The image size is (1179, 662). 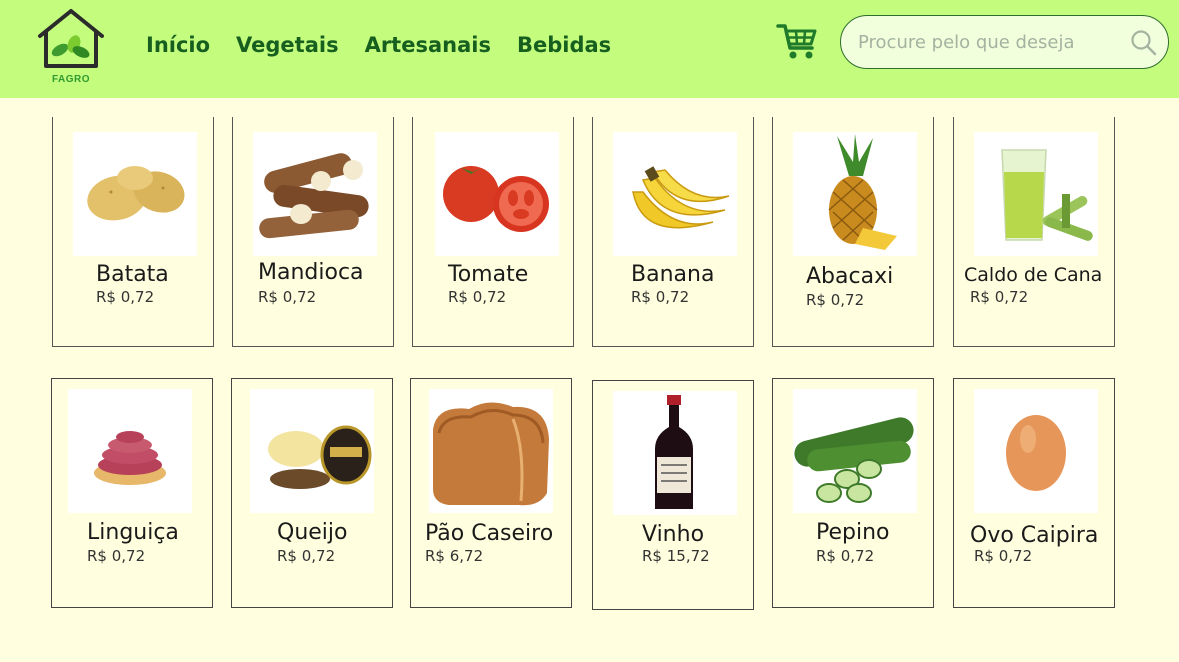 I want to click on product-card: Banana R$ 0,72, so click(x=673, y=232).